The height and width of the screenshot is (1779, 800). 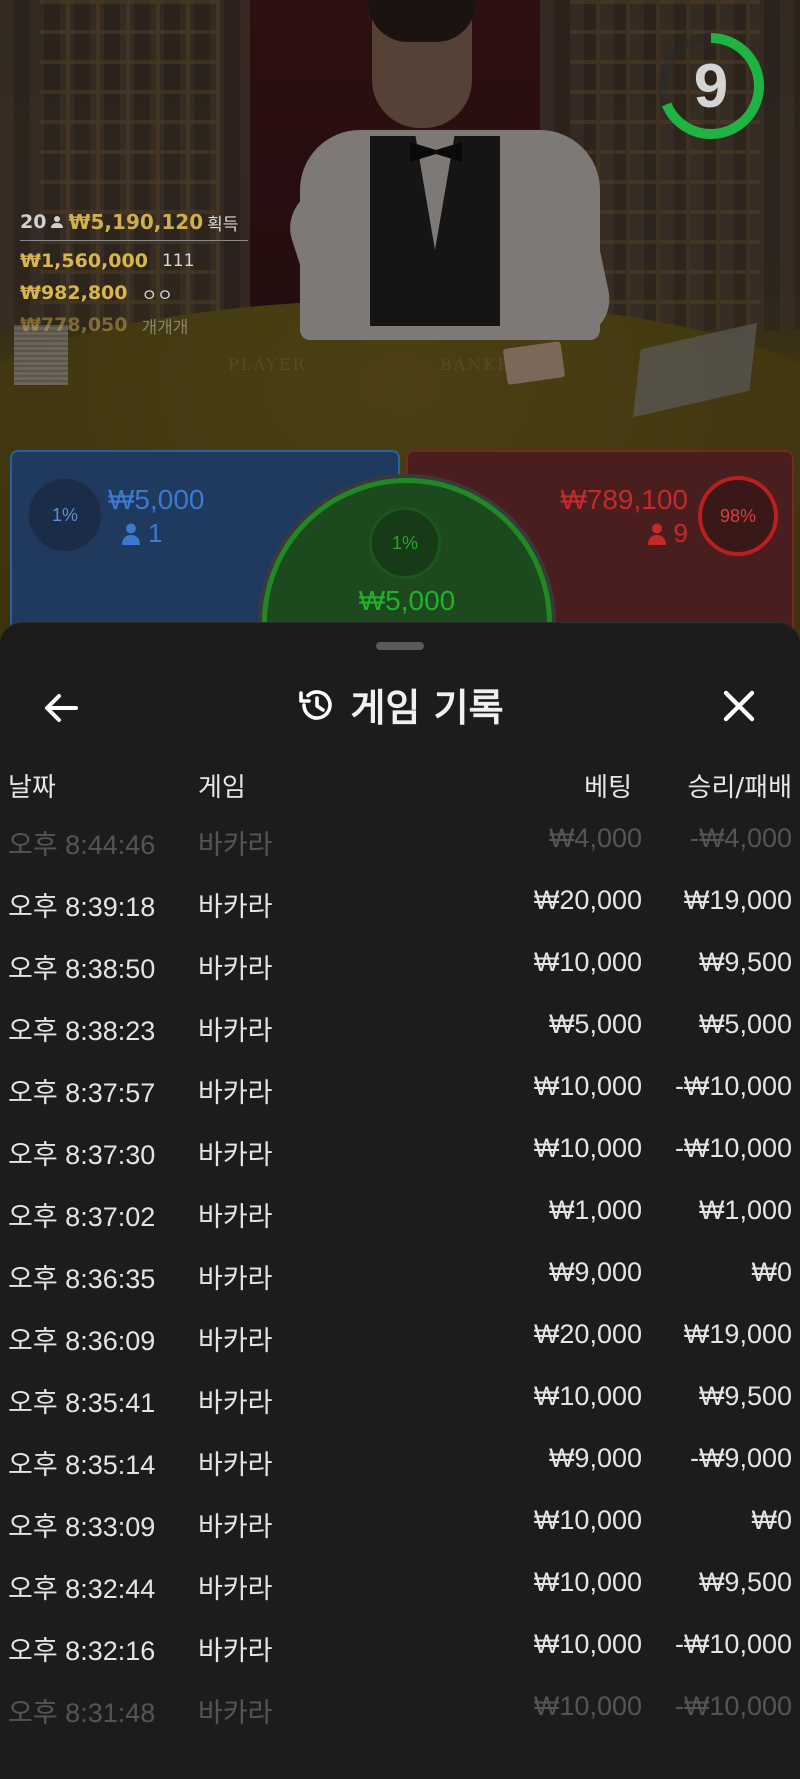 What do you see at coordinates (134, 240) in the screenshot?
I see `divider` at bounding box center [134, 240].